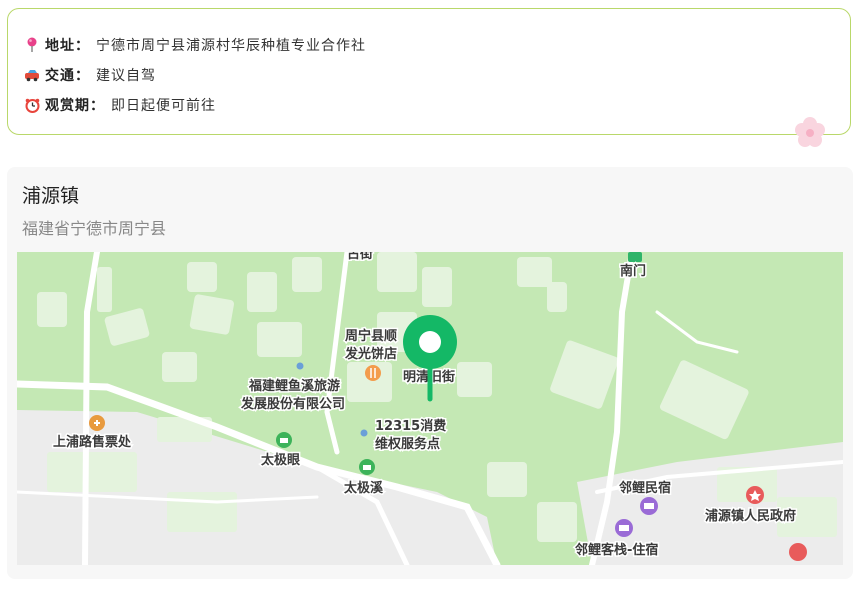 The image size is (862, 615). I want to click on map-label-shop-2: 发光饼店, so click(370, 354).